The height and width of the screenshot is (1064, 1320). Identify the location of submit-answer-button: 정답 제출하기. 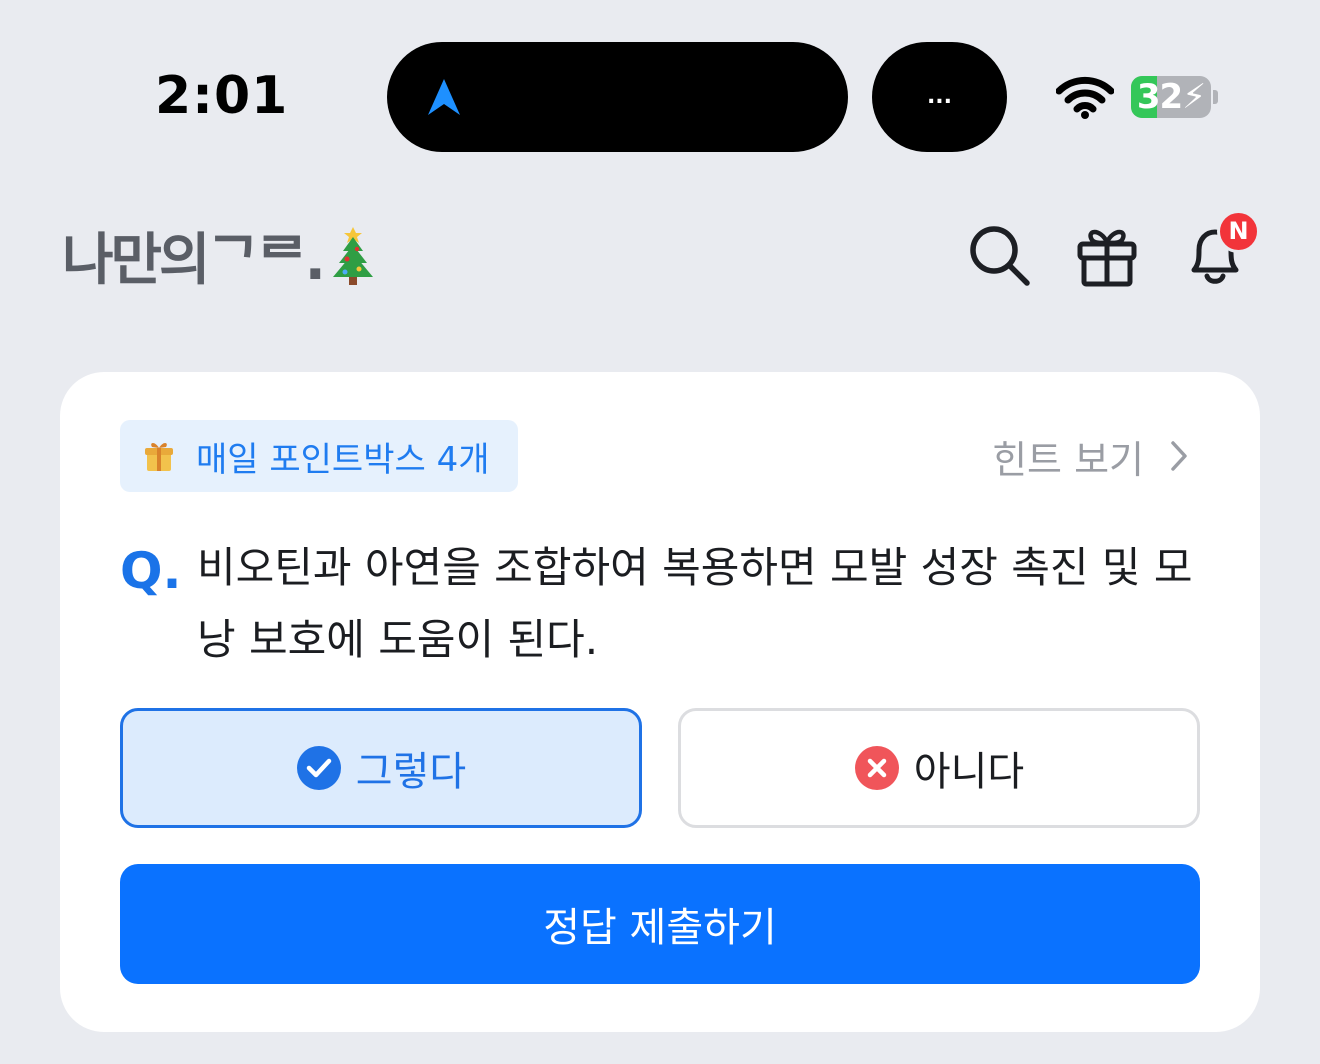
(660, 924).